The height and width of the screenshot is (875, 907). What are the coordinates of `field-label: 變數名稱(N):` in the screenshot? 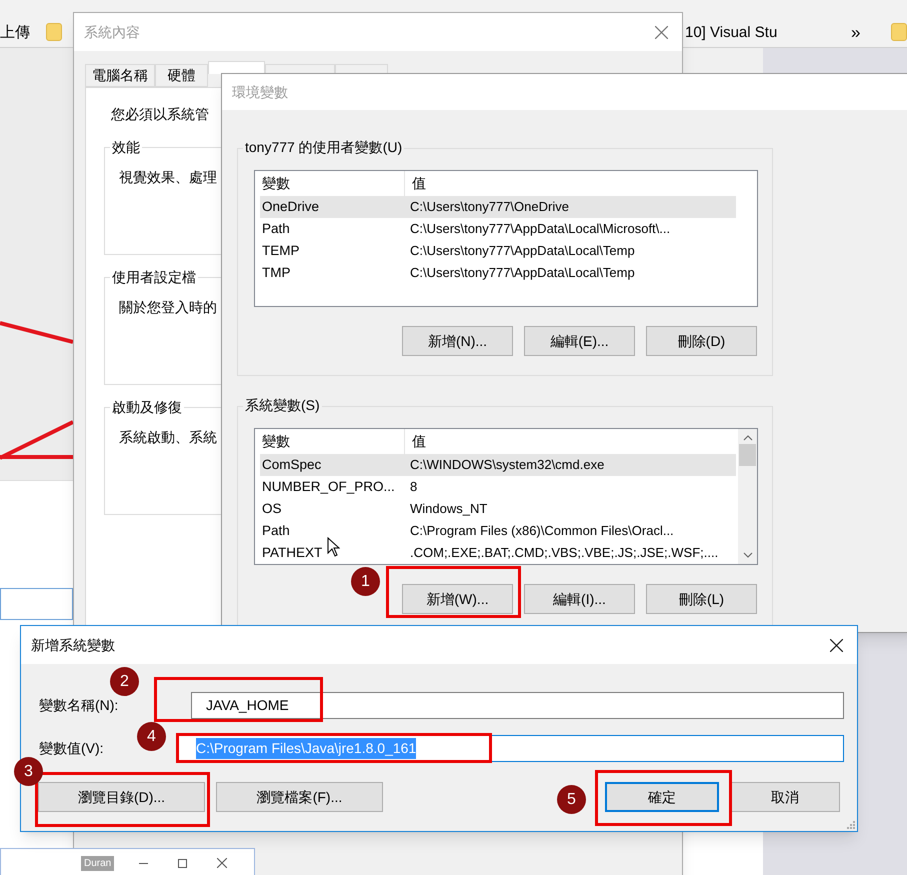 It's located at (79, 705).